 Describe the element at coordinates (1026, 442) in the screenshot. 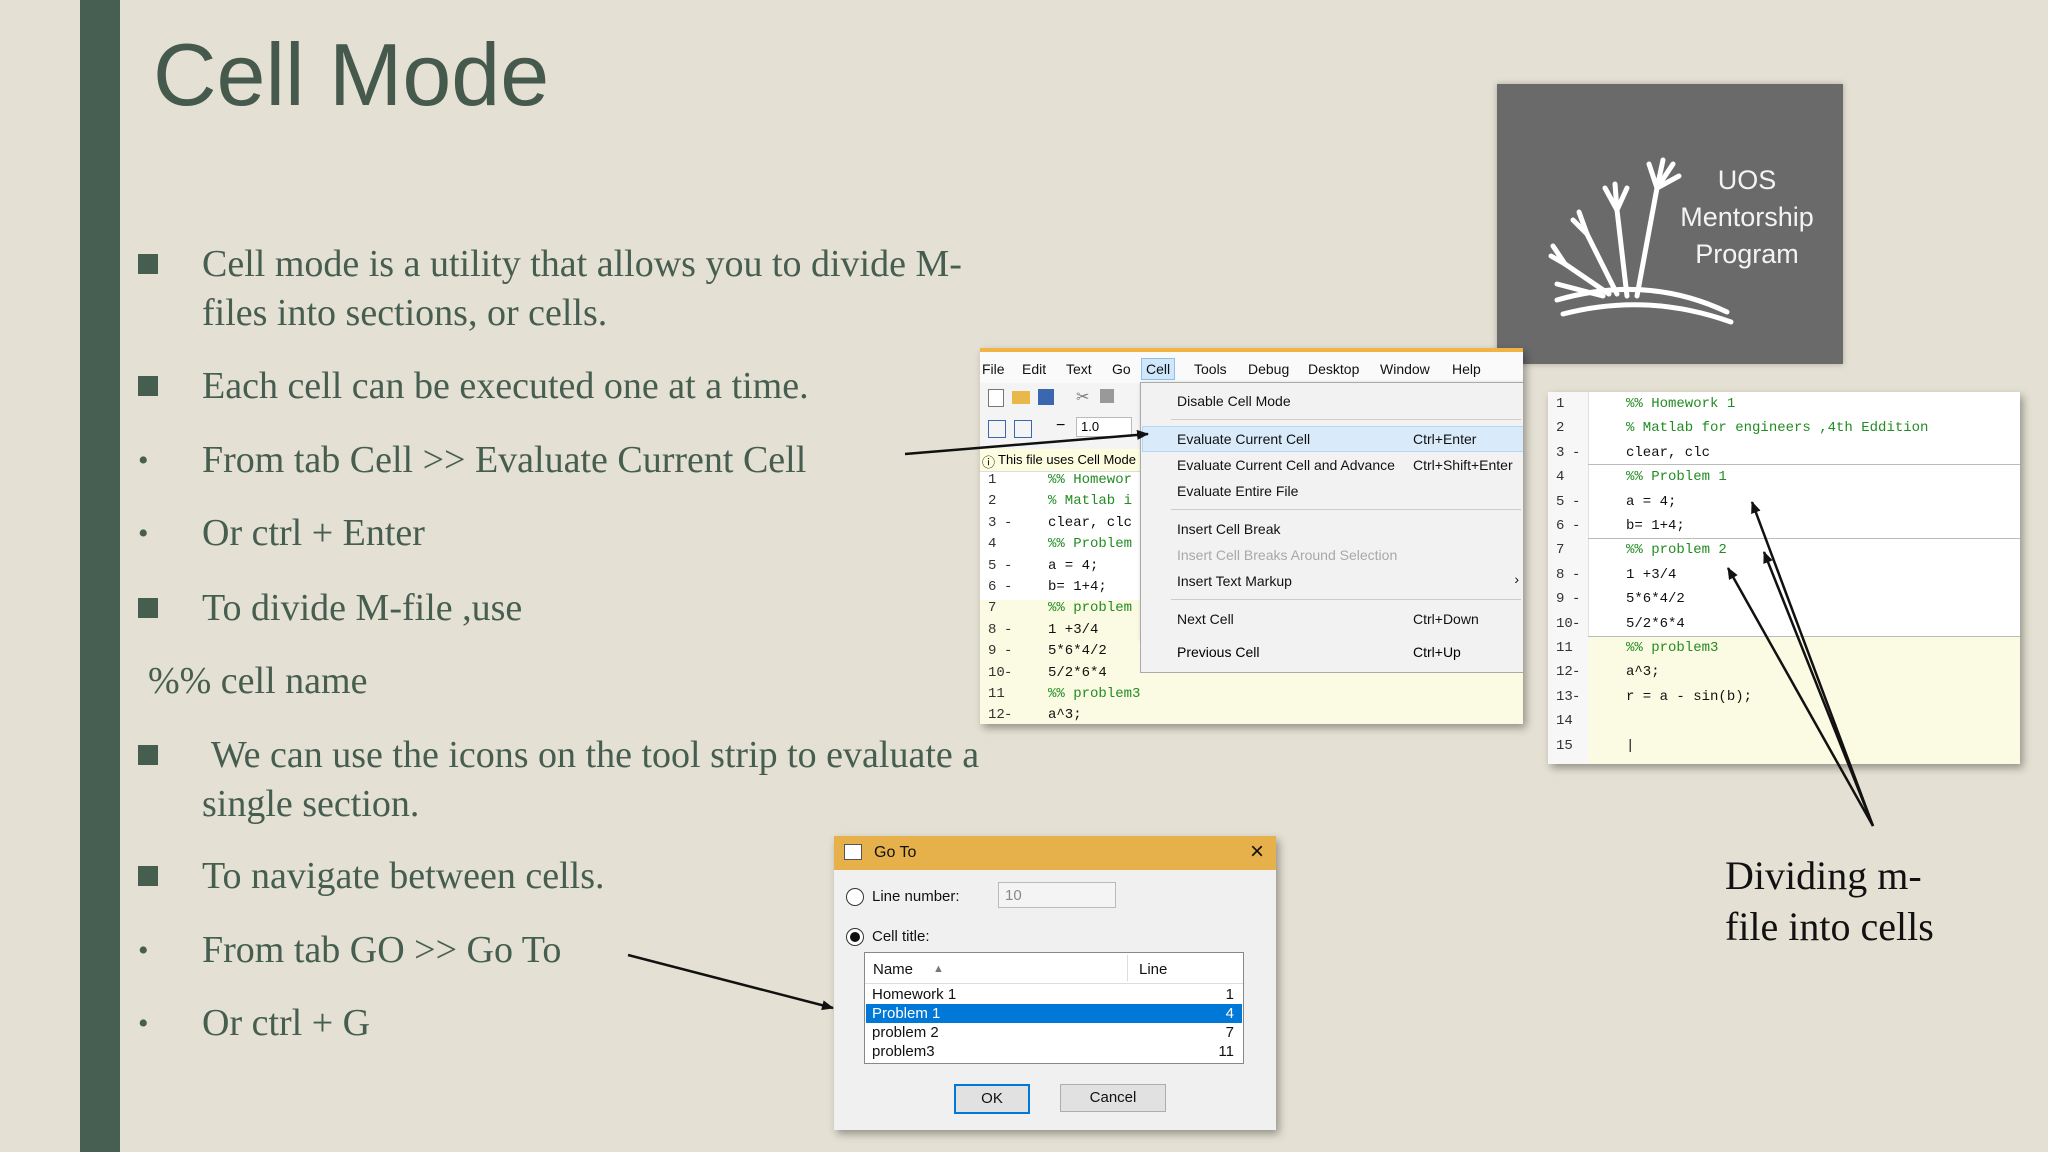

I see `arrow-to-evaluate-cell` at that location.